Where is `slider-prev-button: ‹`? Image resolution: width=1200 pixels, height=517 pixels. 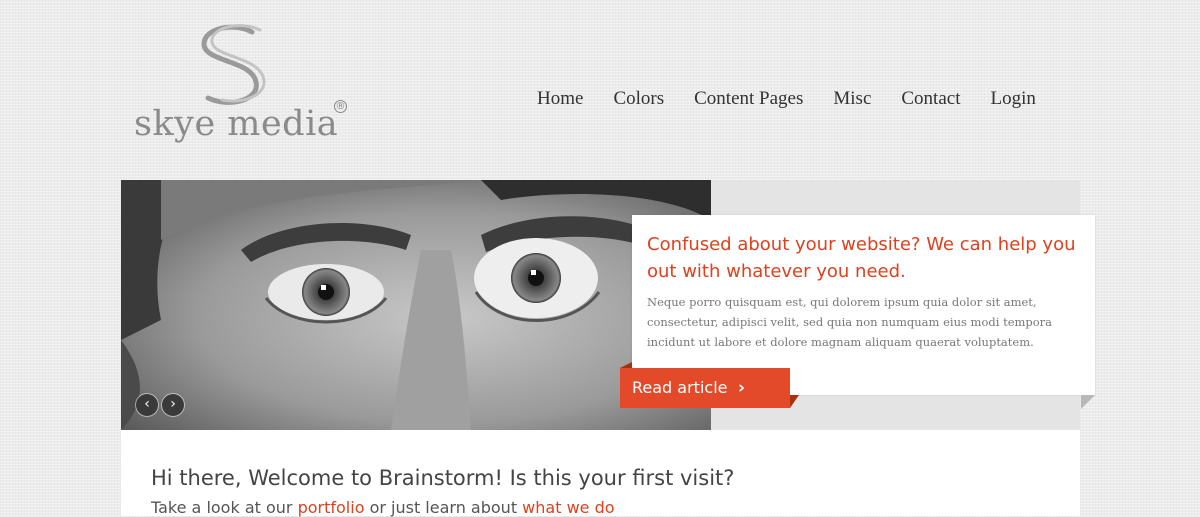
slider-prev-button: ‹ is located at coordinates (147, 405).